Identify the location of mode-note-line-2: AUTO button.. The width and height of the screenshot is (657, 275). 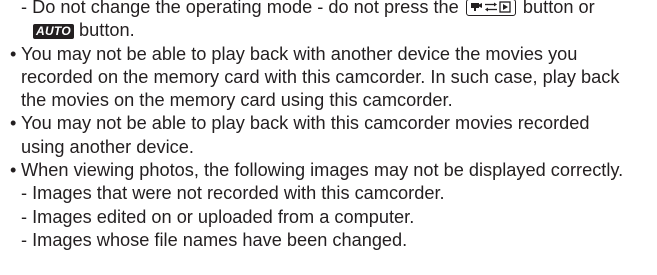
(328, 30).